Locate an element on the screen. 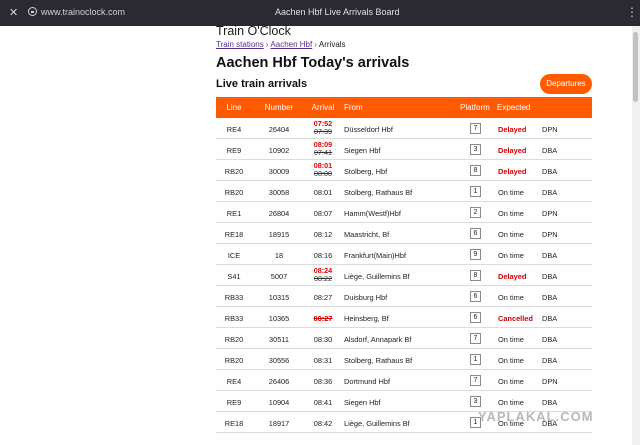 This screenshot has width=640, height=445. arrival-time-scheduled: 08:00 is located at coordinates (323, 173).